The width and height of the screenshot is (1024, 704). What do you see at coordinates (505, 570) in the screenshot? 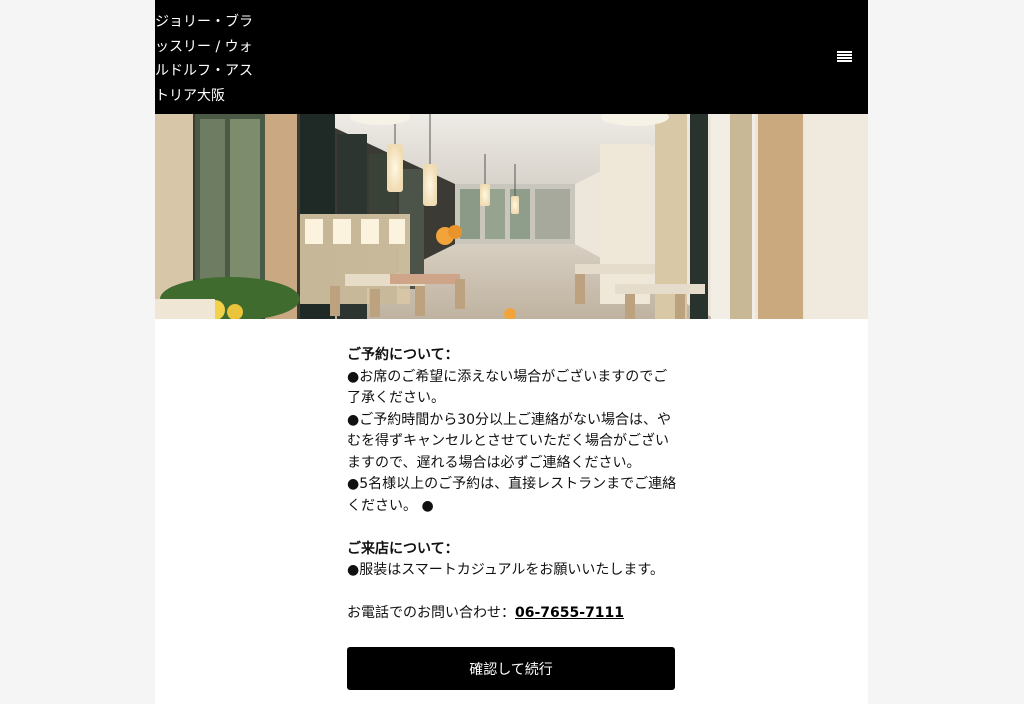
I see `visit-note-1: ●服装はスマートカジュアルをお願いいたします。` at bounding box center [505, 570].